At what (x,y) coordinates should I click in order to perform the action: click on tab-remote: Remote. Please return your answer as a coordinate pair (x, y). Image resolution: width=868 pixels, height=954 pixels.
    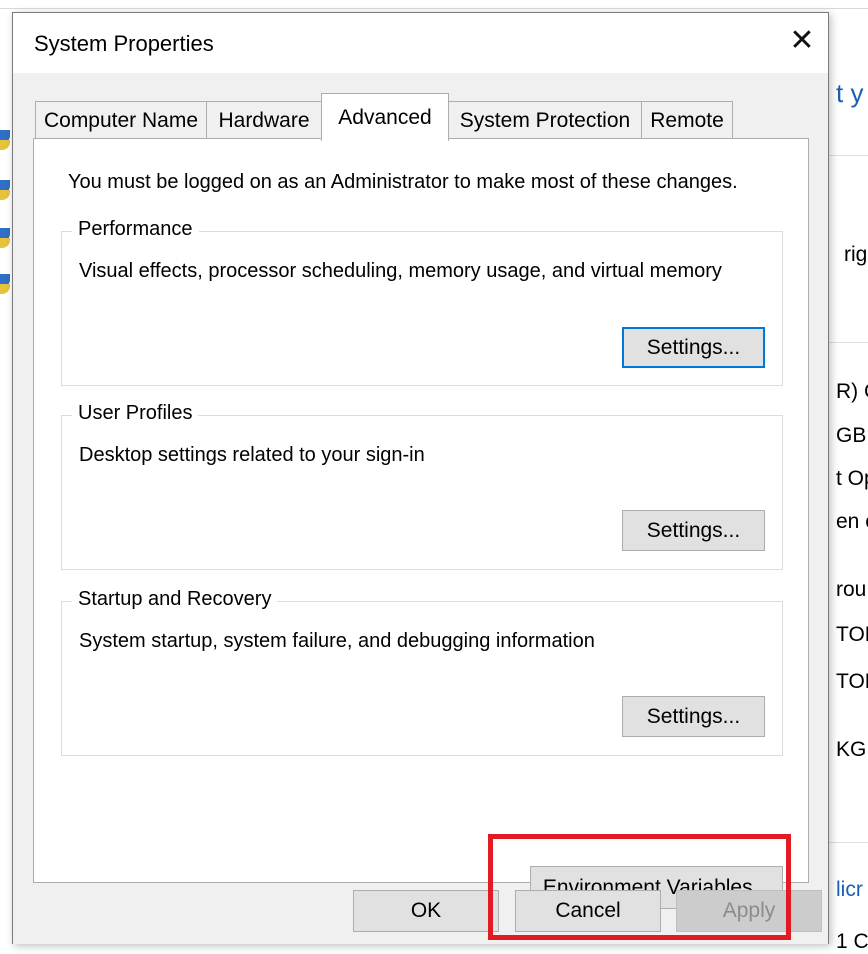
    Looking at the image, I should click on (687, 120).